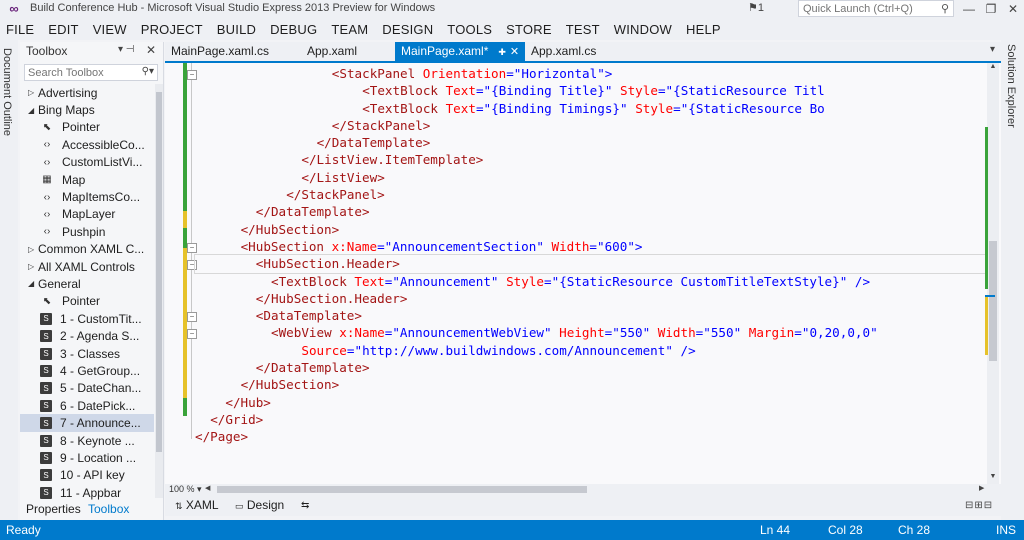 The image size is (1024, 540). Describe the element at coordinates (108, 509) in the screenshot. I see `tab-toolbox: Toolbox` at that location.